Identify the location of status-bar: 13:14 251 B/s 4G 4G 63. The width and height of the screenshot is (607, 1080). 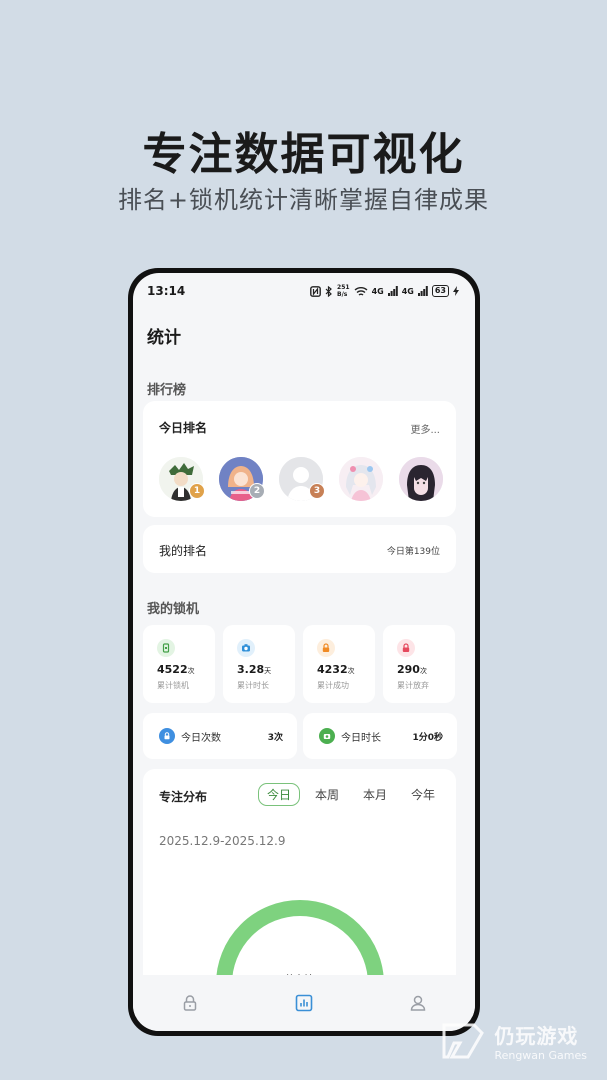
(304, 291).